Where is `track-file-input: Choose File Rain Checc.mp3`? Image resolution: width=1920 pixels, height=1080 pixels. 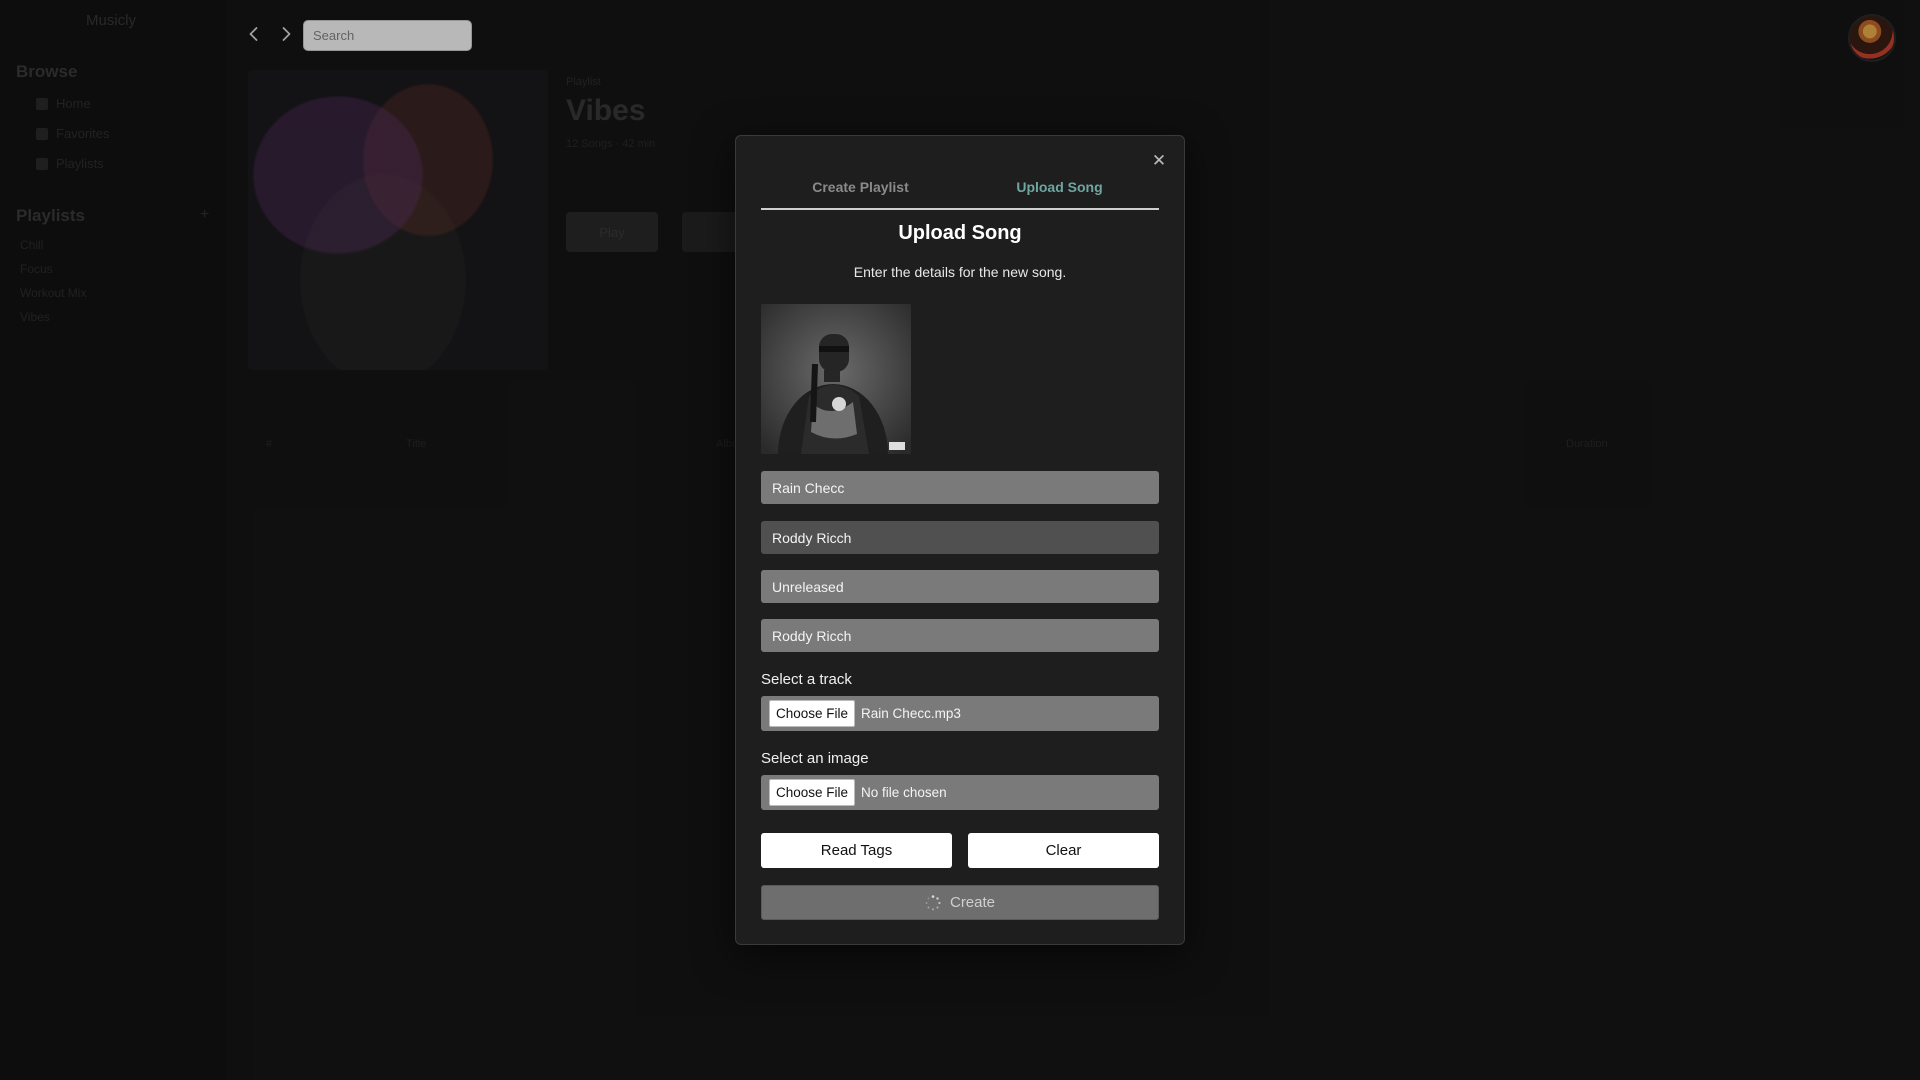 track-file-input: Choose File Rain Checc.mp3 is located at coordinates (960, 713).